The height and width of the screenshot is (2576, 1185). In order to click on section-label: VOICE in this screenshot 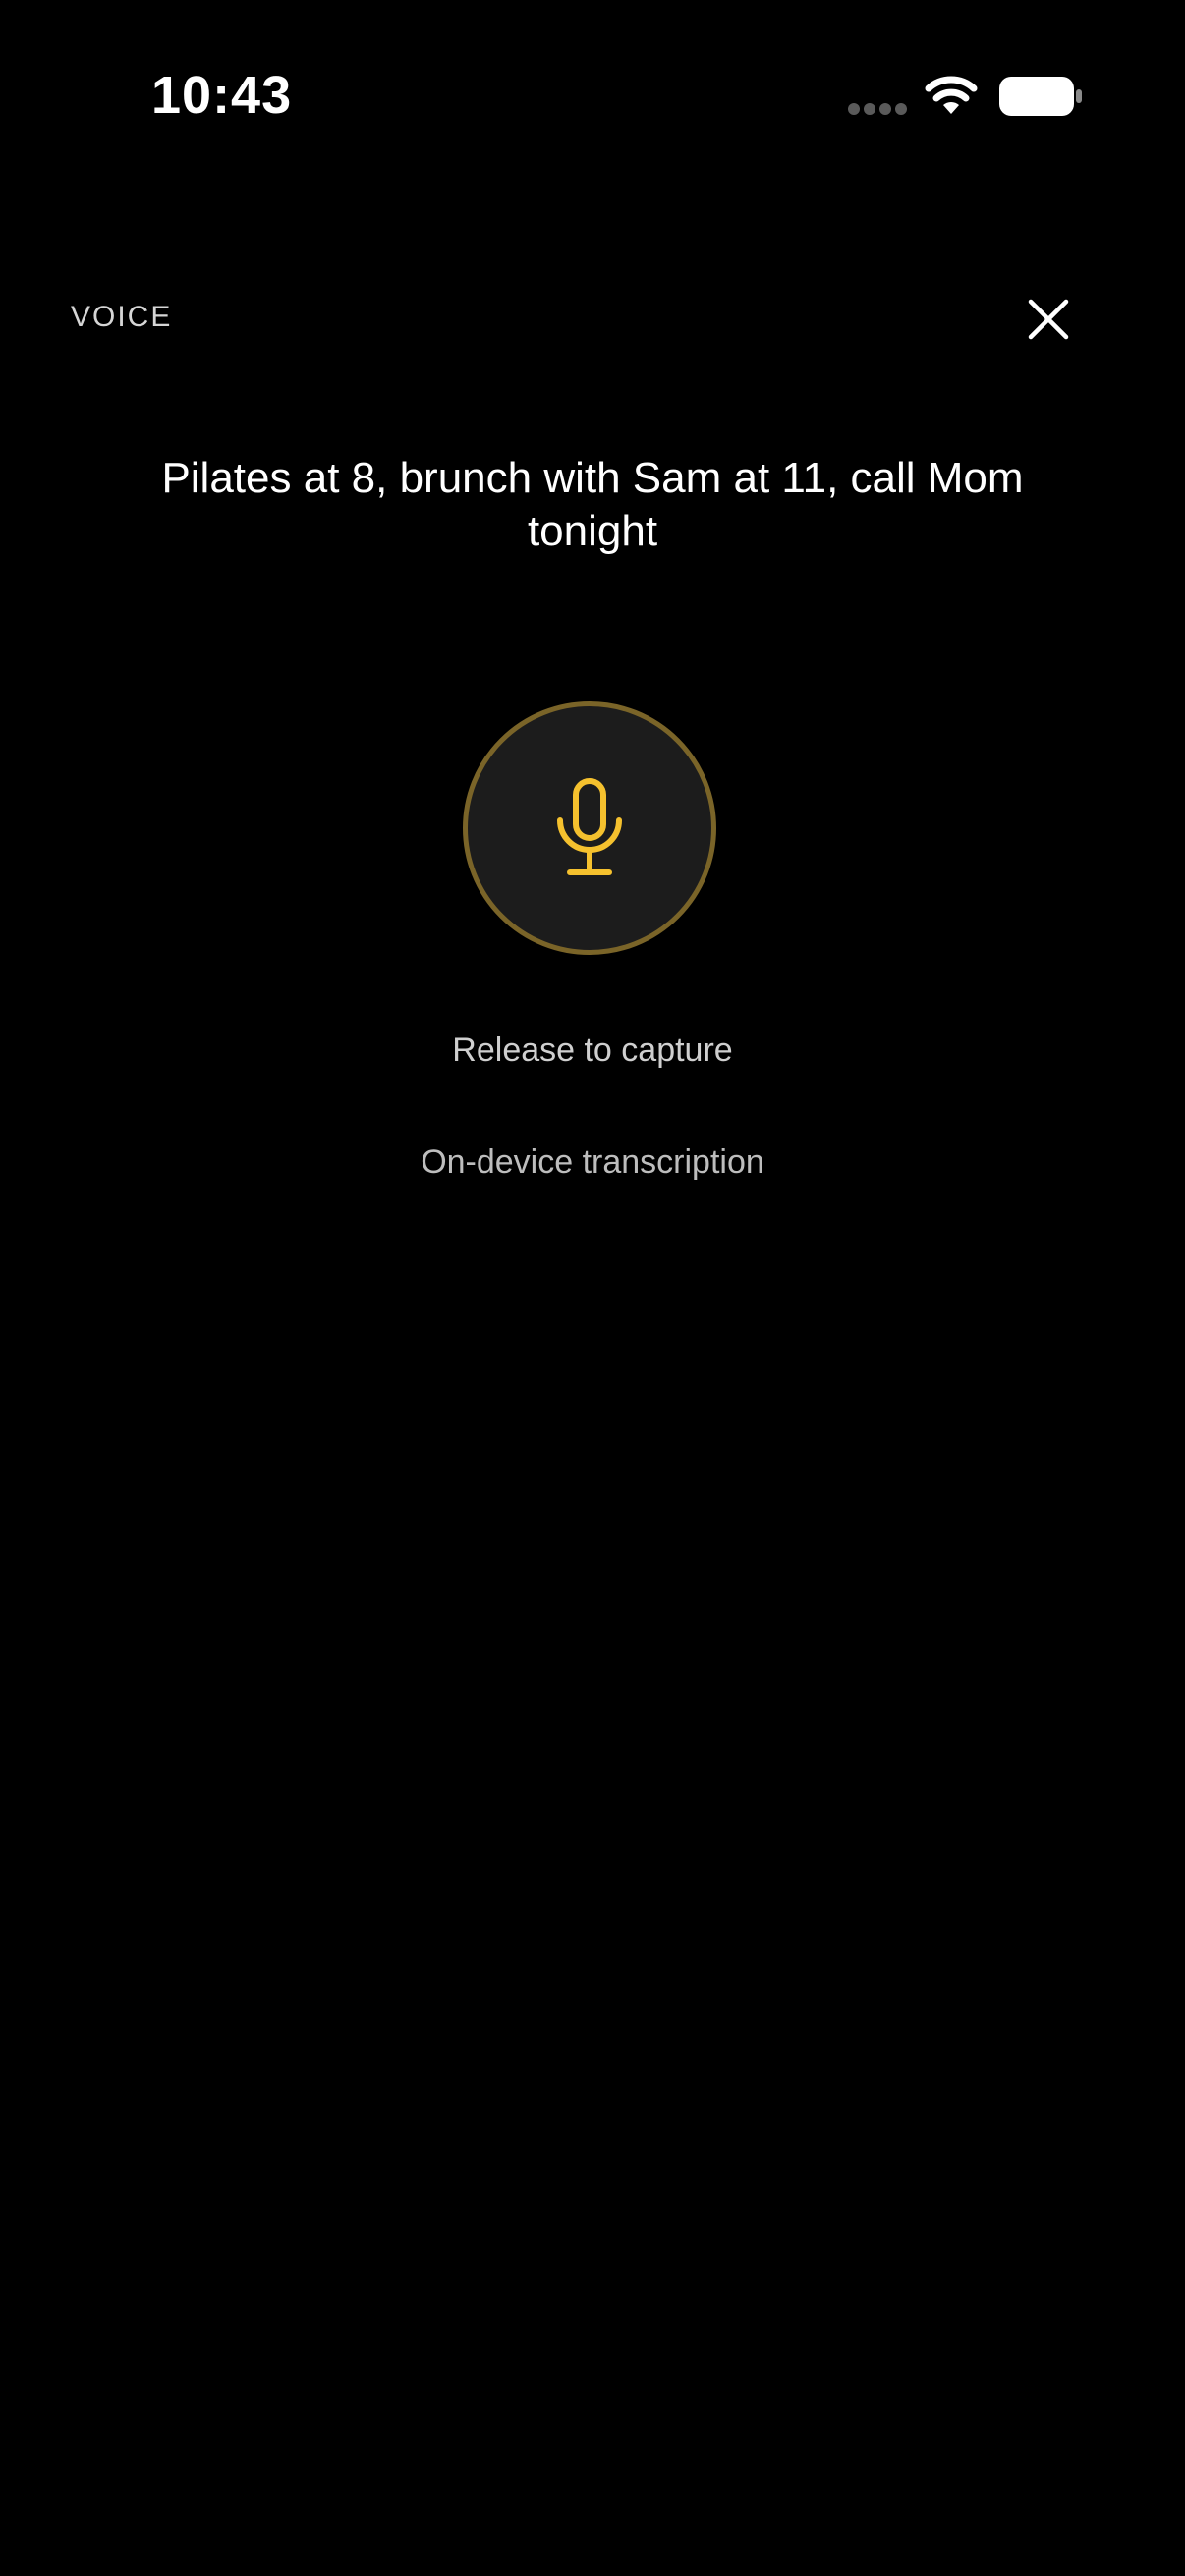, I will do `click(122, 317)`.